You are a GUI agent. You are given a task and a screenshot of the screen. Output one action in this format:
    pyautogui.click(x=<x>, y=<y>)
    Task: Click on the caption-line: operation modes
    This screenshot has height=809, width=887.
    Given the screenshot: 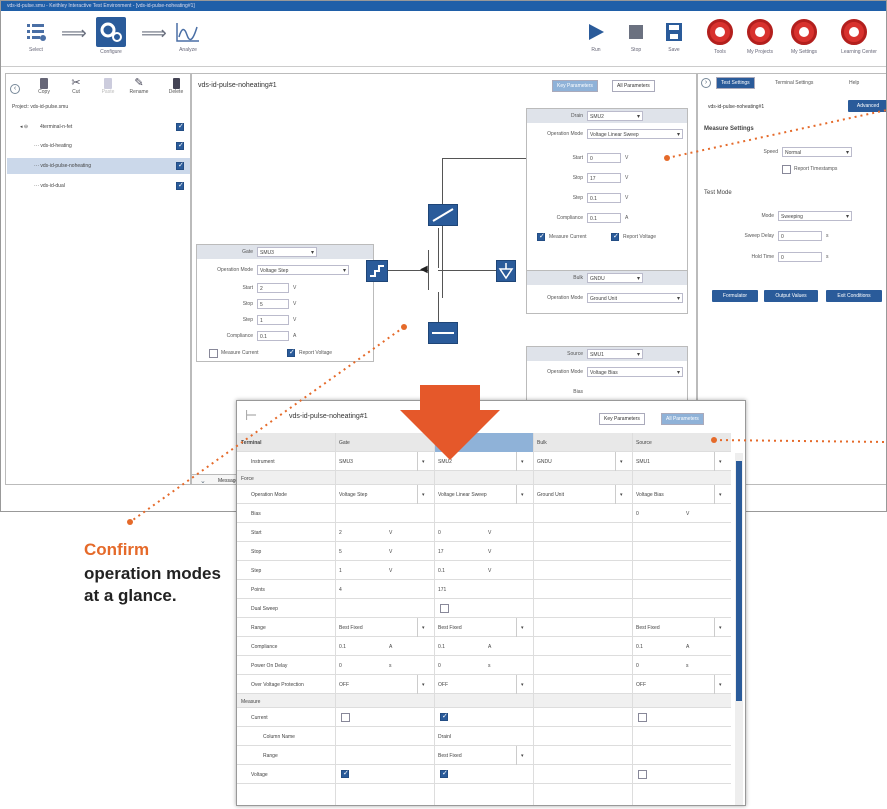 What is the action you would take?
    pyautogui.click(x=152, y=573)
    